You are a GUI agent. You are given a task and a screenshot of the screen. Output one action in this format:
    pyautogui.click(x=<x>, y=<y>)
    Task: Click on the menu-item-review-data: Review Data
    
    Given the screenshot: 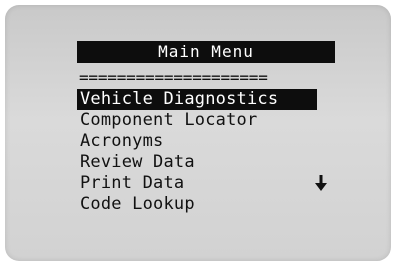 What is the action you would take?
    pyautogui.click(x=197, y=162)
    